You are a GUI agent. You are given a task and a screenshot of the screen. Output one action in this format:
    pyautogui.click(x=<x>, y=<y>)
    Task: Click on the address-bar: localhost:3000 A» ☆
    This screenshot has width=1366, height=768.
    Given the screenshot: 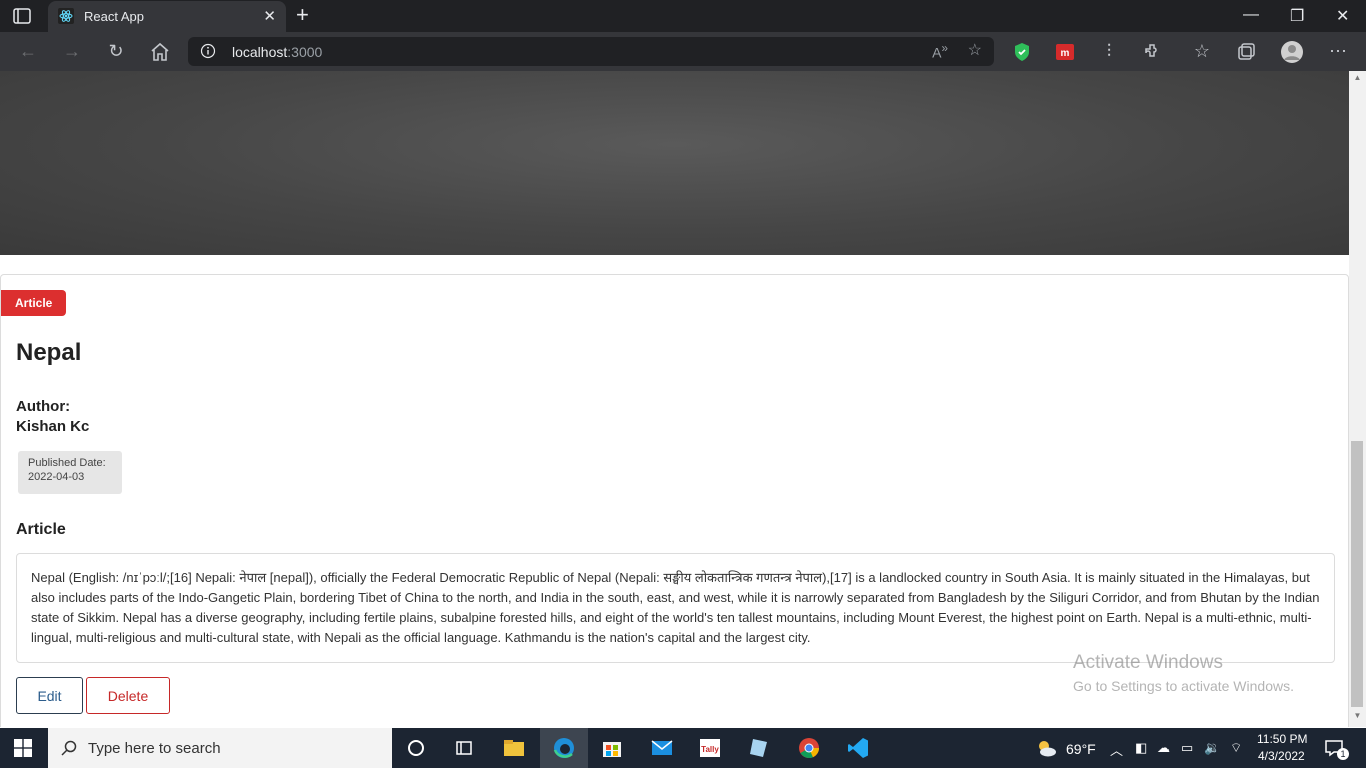 What is the action you would take?
    pyautogui.click(x=591, y=51)
    